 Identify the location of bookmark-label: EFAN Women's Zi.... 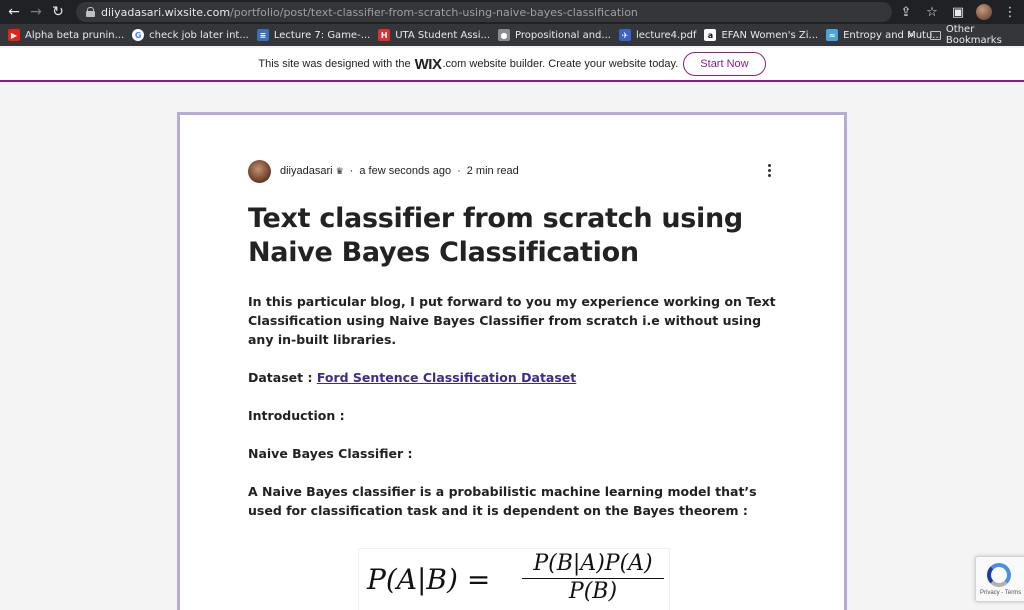
(770, 35).